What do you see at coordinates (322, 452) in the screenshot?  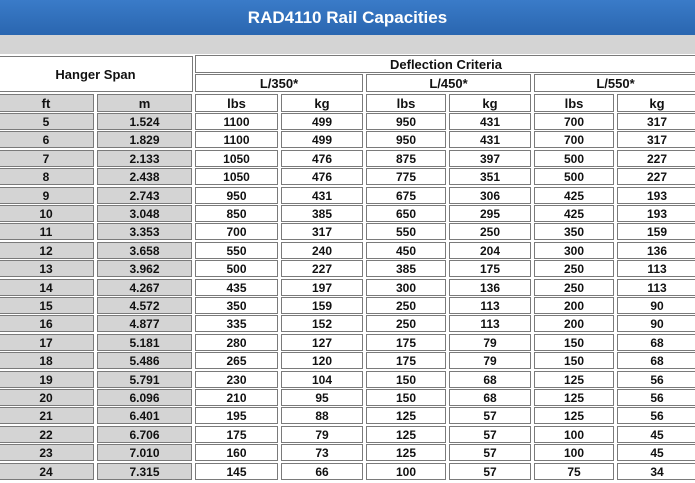 I see `table-cell: 73` at bounding box center [322, 452].